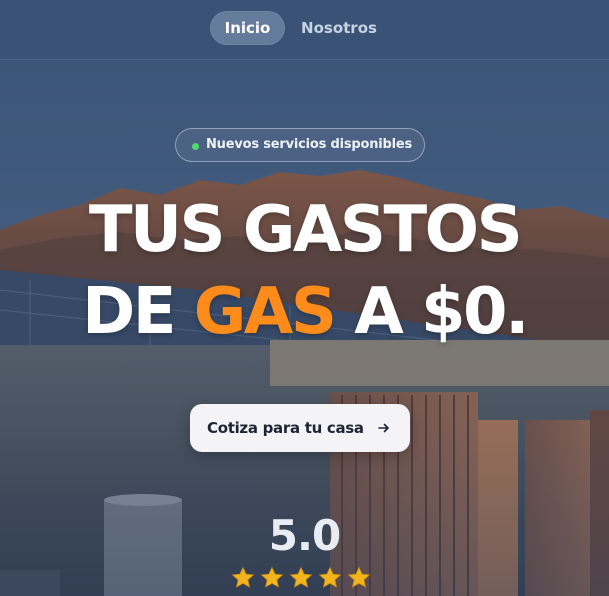 The height and width of the screenshot is (596, 609). I want to click on headline-suffix: A $0., so click(431, 312).